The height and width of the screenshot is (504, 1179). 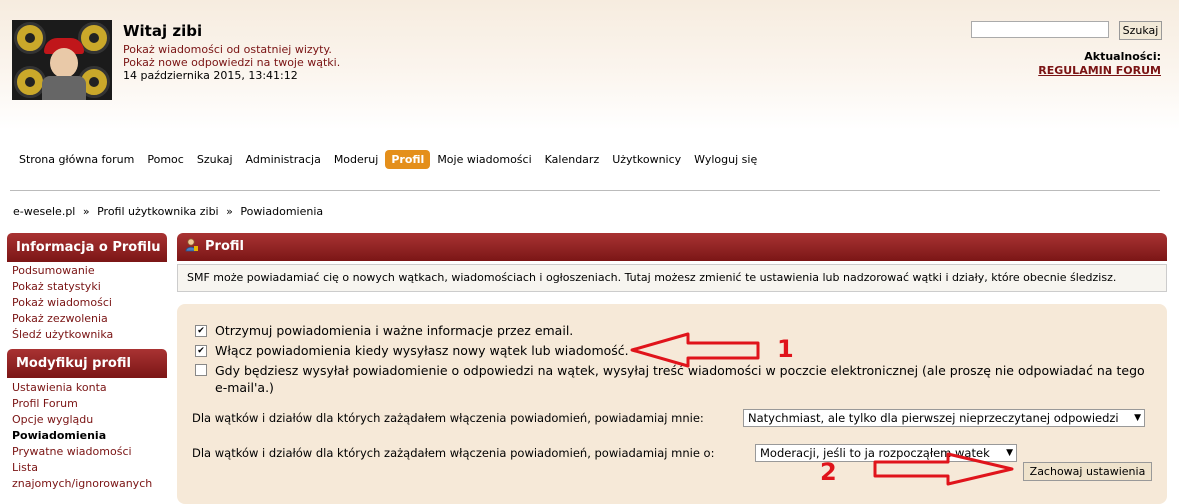 What do you see at coordinates (695, 350) in the screenshot?
I see `arrow-1-icon` at bounding box center [695, 350].